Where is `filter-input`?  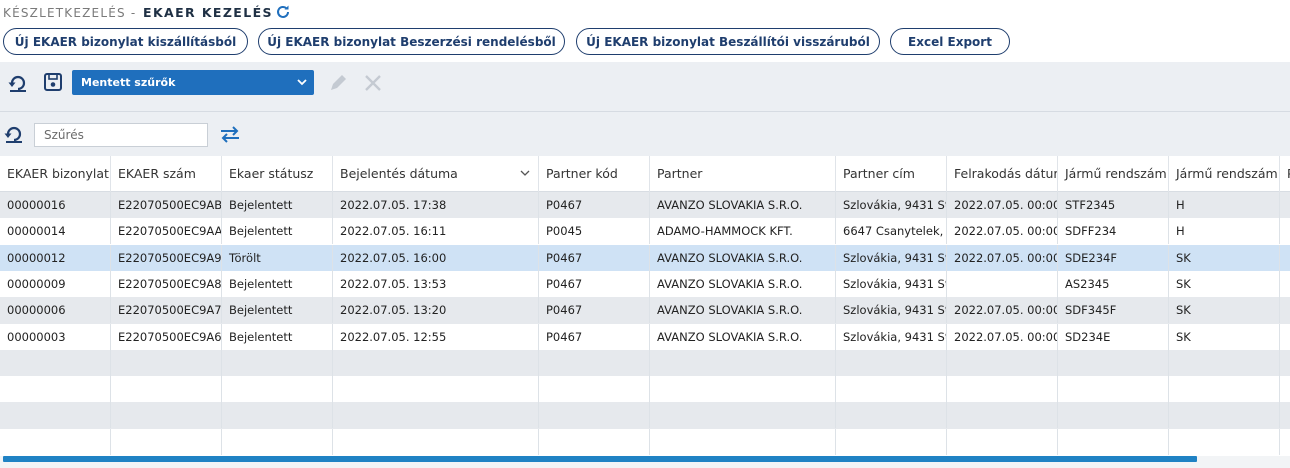 filter-input is located at coordinates (121, 135).